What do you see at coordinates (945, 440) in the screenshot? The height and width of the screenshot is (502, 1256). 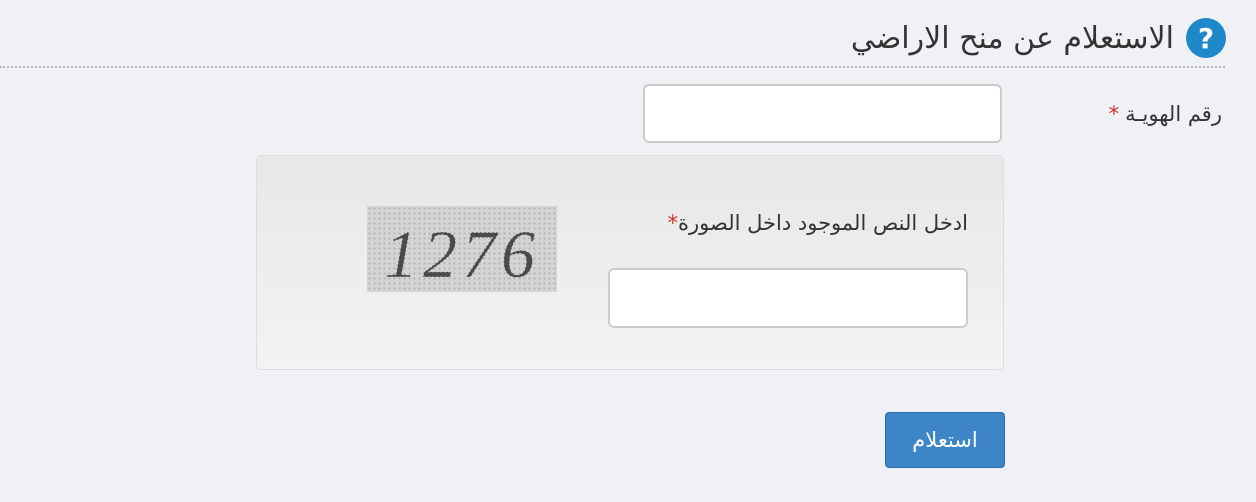 I see `submit-button: استعلام` at bounding box center [945, 440].